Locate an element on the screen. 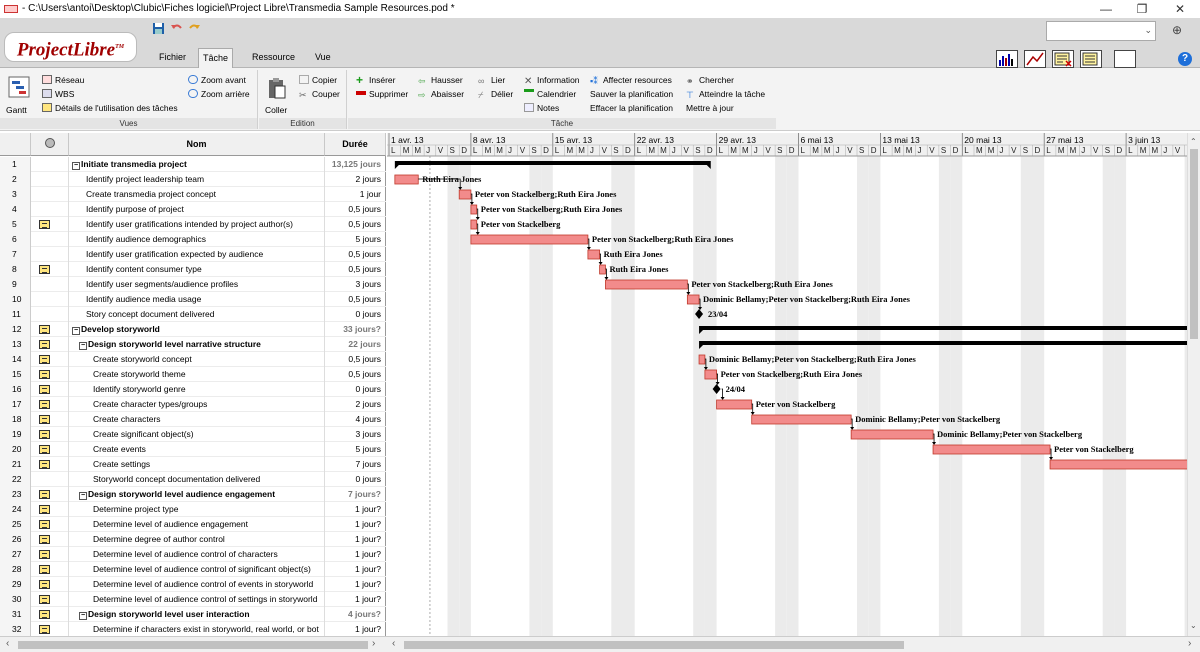  zoom-out-button: Zoom arrière is located at coordinates (219, 94).